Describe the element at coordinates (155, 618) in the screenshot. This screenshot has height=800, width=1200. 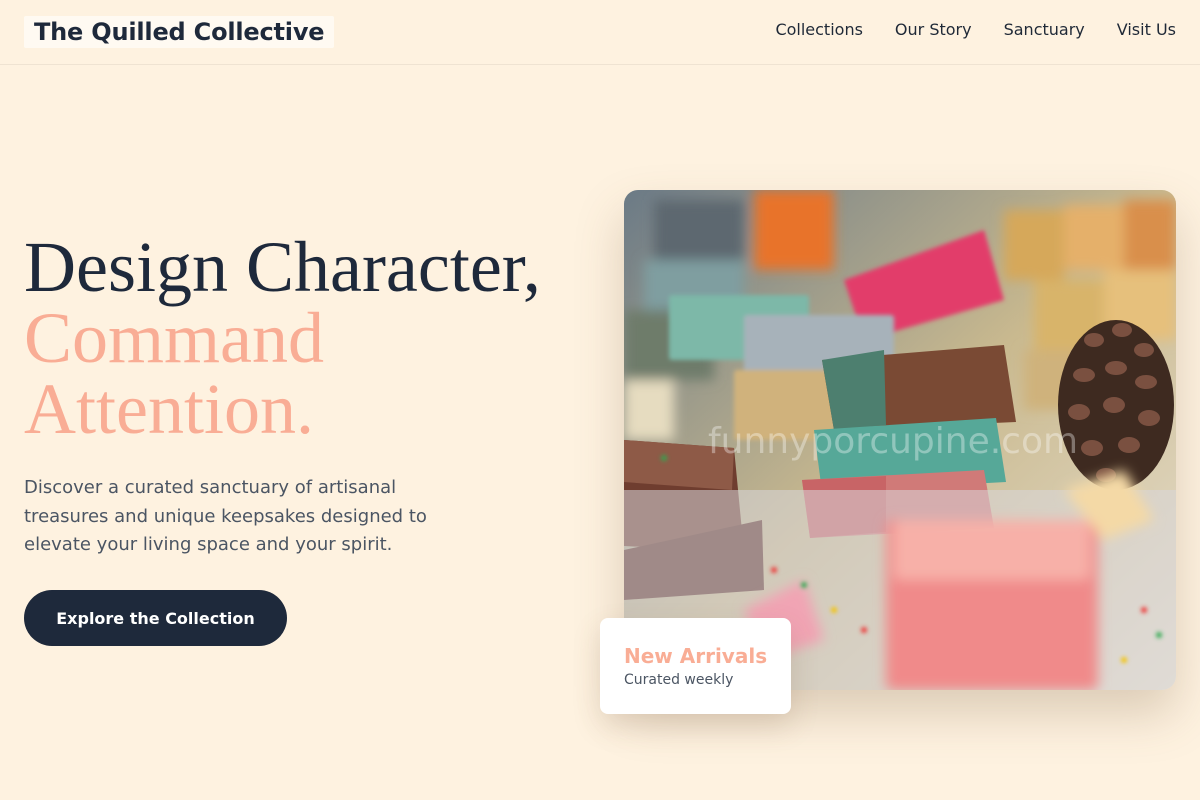
I see `explore-collection-button: Explore the Collection` at that location.